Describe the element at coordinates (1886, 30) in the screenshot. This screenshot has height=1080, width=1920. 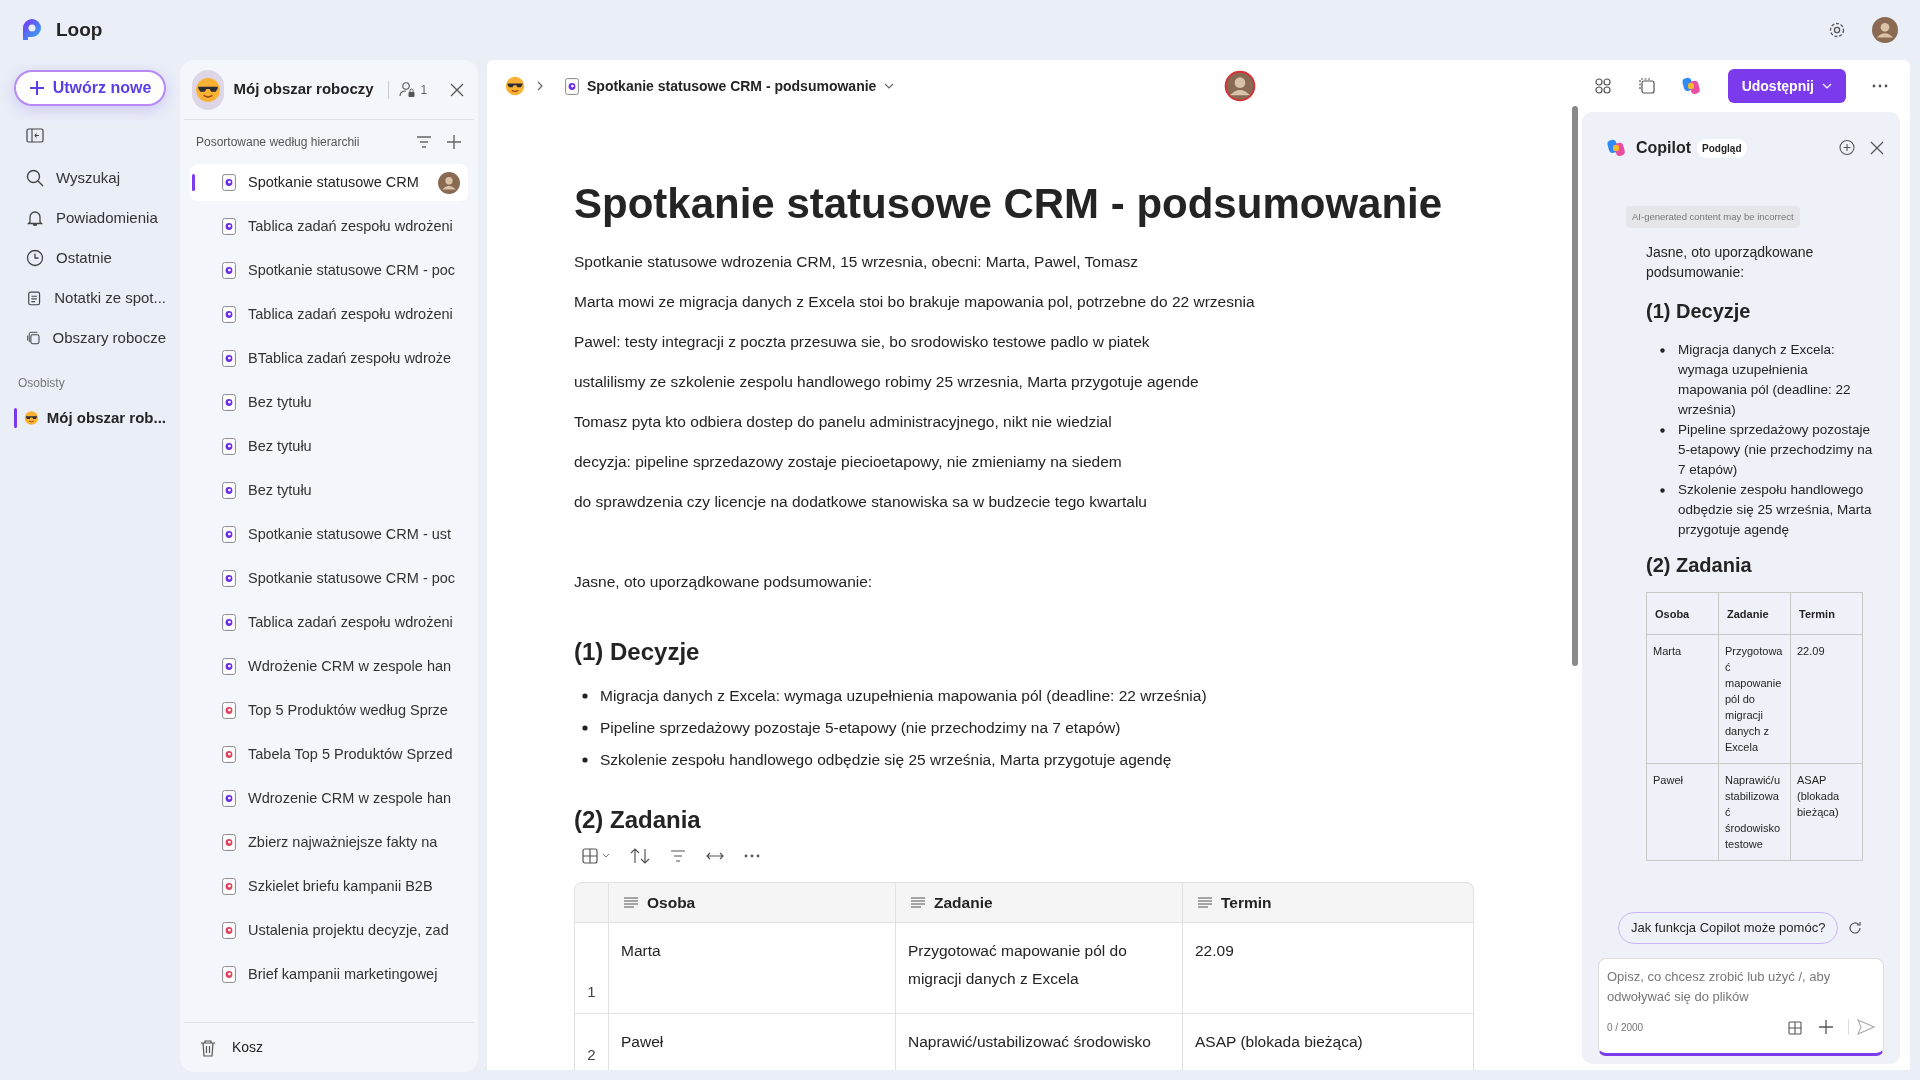
I see `profile-avatar` at that location.